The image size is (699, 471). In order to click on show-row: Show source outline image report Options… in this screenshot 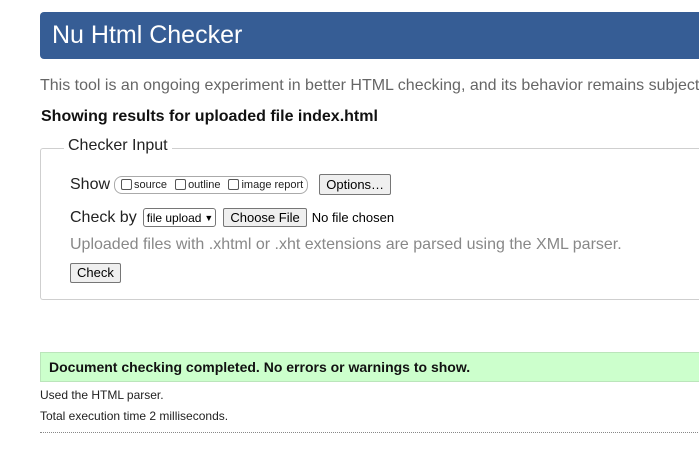, I will do `click(231, 184)`.